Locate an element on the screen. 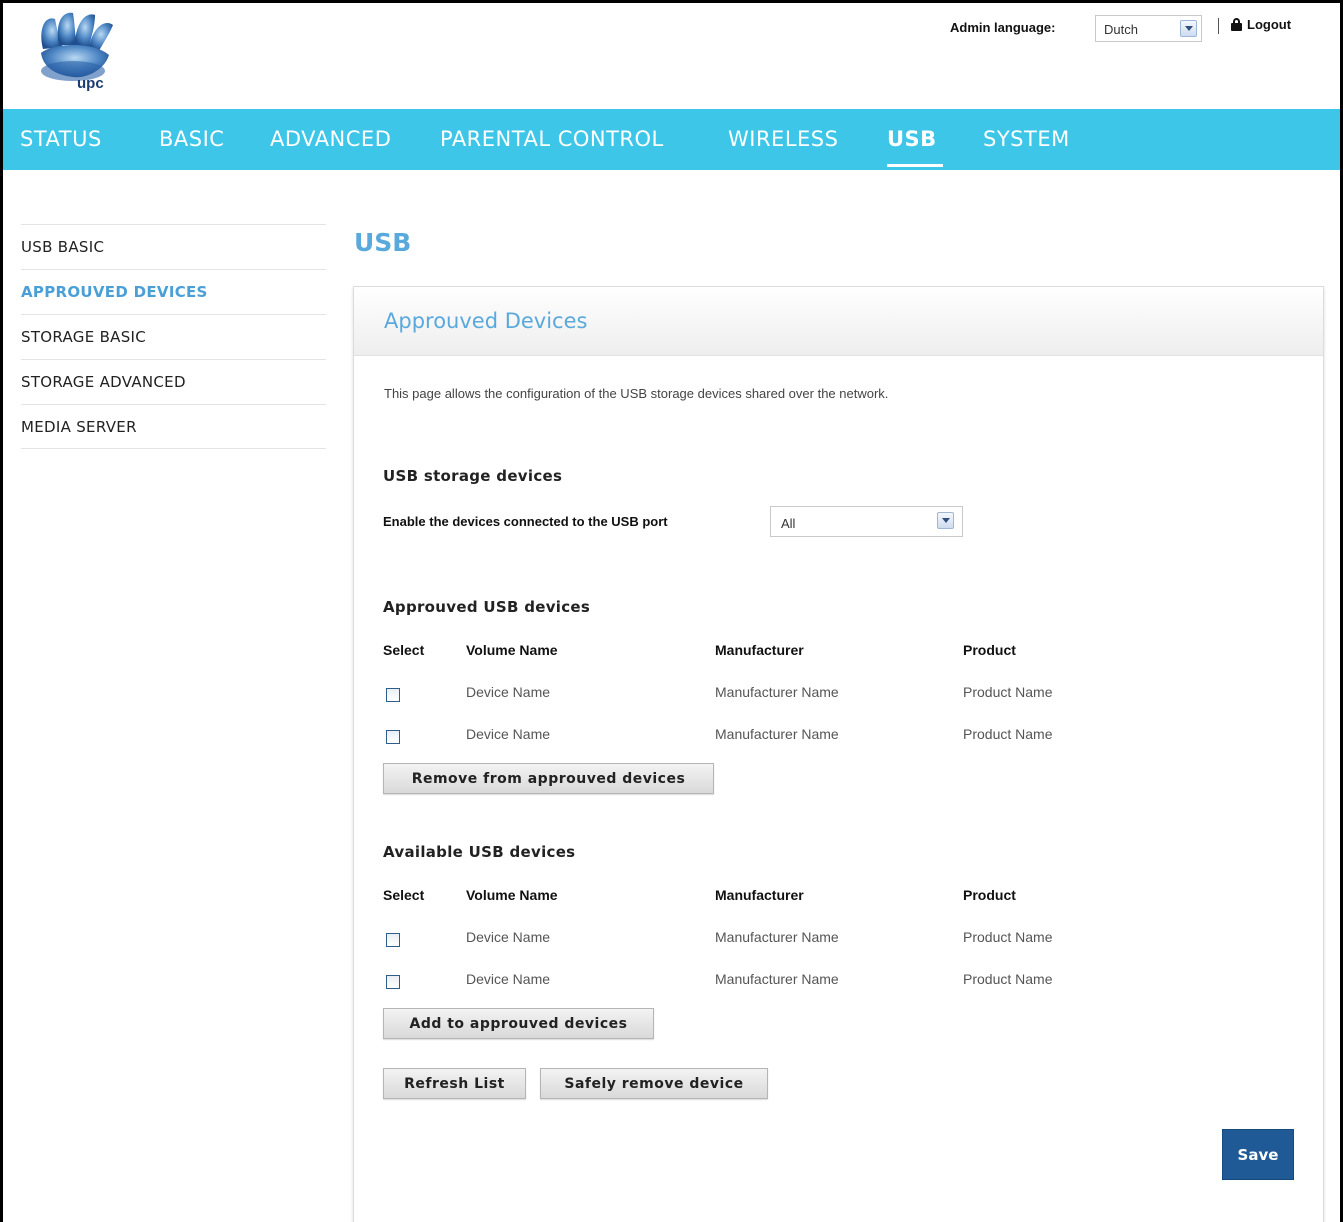 The width and height of the screenshot is (1343, 1222). logo-text: upc is located at coordinates (90, 83).